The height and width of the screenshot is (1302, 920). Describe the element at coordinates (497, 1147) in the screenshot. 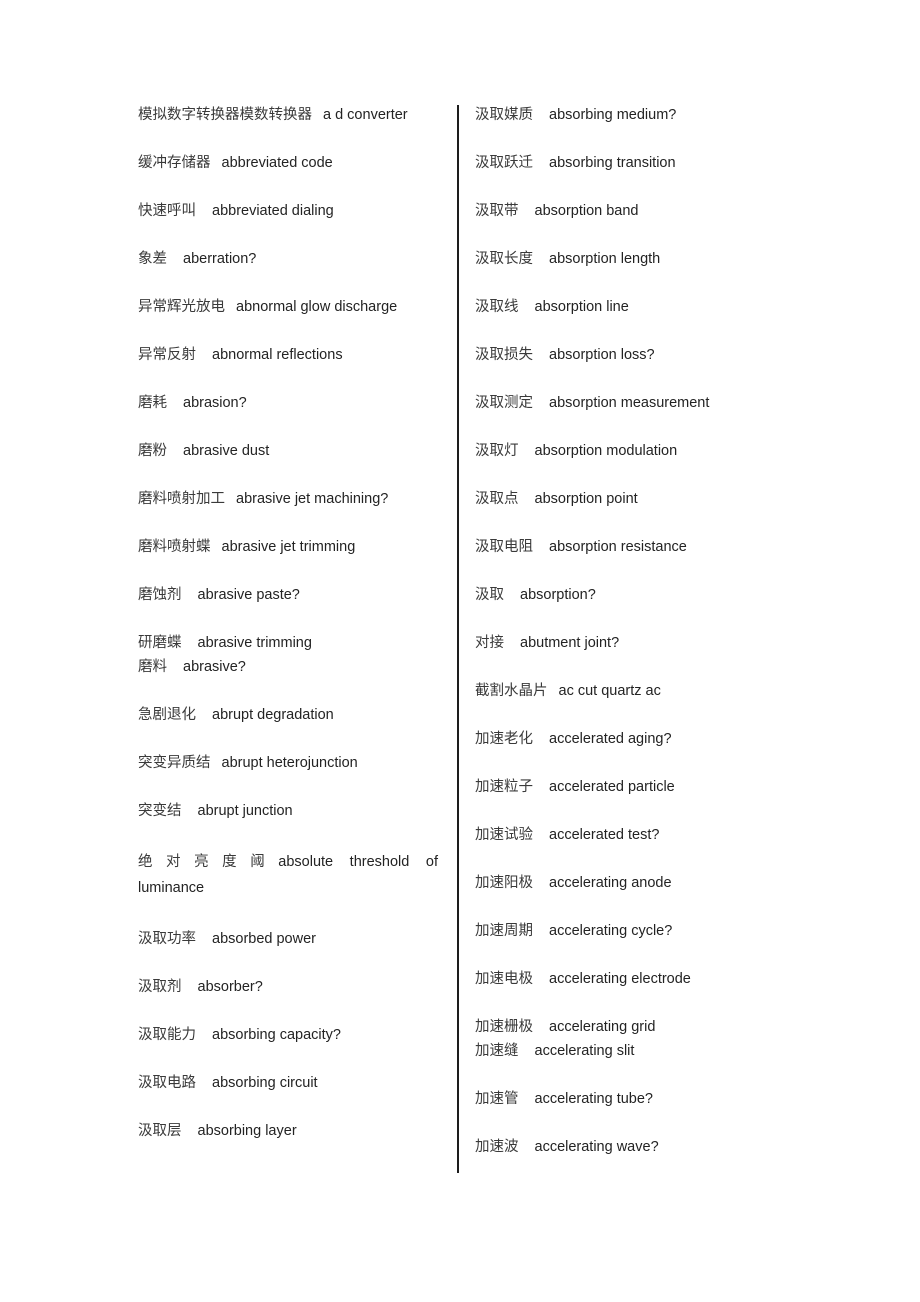

I see `glossary-term-zh: 加速波` at that location.